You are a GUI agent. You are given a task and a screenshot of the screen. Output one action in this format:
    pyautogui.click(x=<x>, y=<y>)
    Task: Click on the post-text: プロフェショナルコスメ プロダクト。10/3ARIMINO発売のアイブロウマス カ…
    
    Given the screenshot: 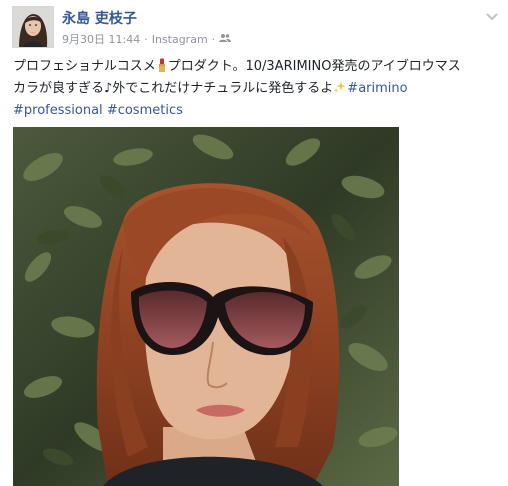 What is the action you would take?
    pyautogui.click(x=256, y=89)
    